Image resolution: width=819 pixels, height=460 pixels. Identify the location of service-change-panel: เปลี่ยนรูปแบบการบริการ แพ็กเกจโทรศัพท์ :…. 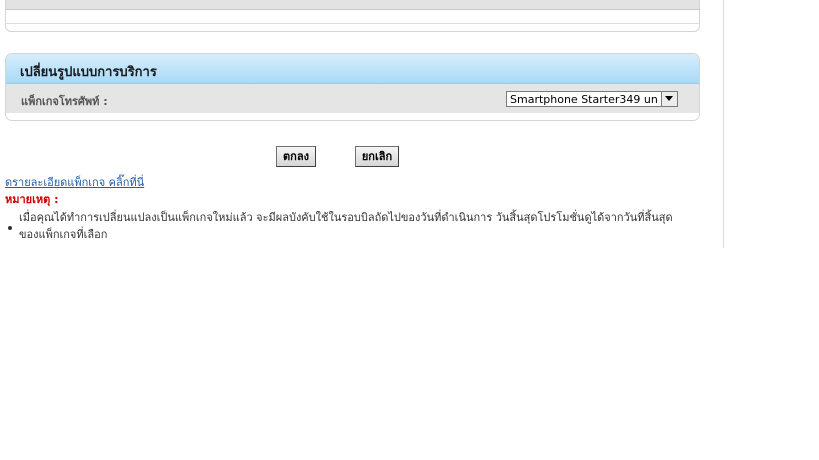
(352, 87).